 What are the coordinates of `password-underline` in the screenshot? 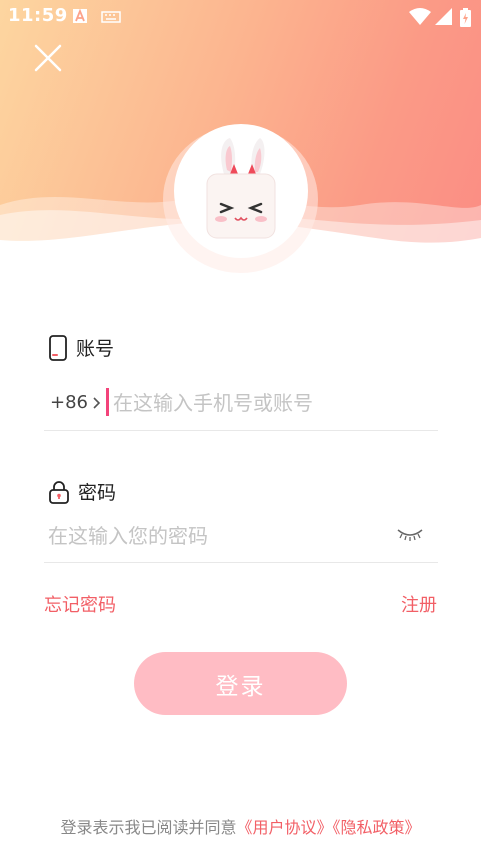 It's located at (241, 562).